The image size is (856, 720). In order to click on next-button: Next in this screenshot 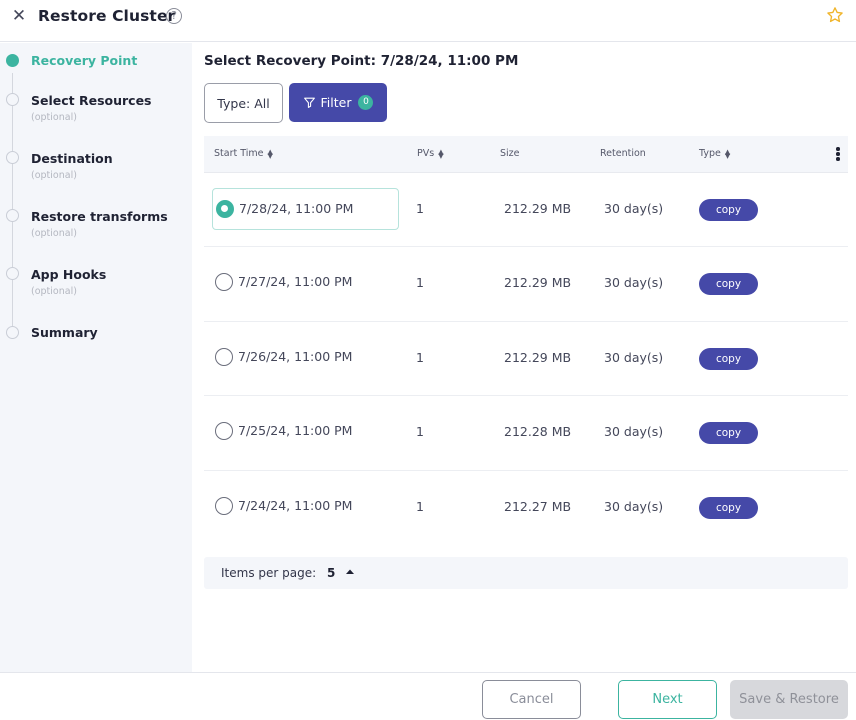, I will do `click(667, 699)`.